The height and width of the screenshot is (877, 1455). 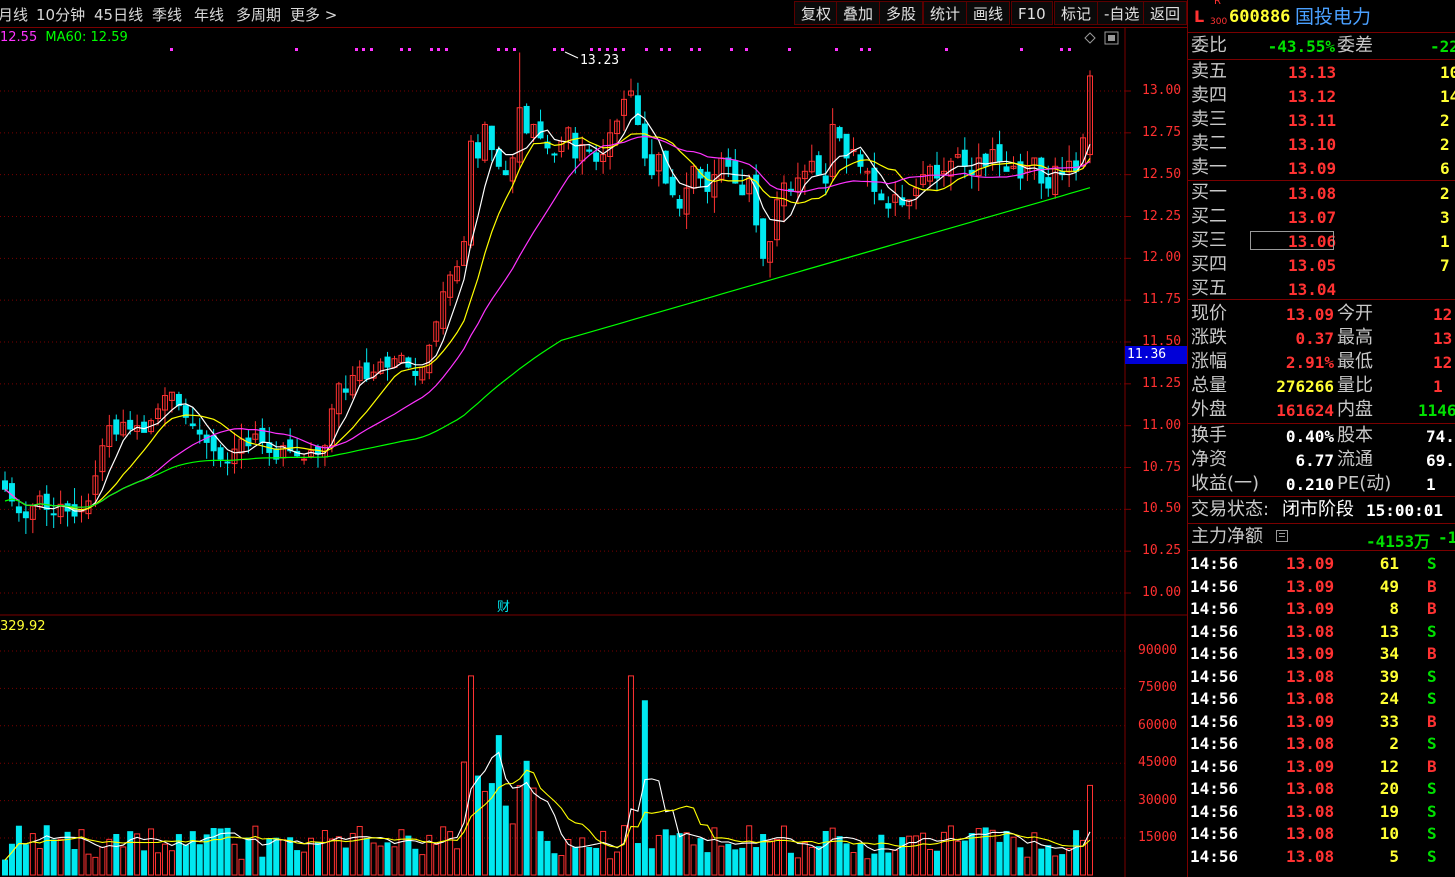 What do you see at coordinates (1446, 537) in the screenshot?
I see `main-force-extra: -1` at bounding box center [1446, 537].